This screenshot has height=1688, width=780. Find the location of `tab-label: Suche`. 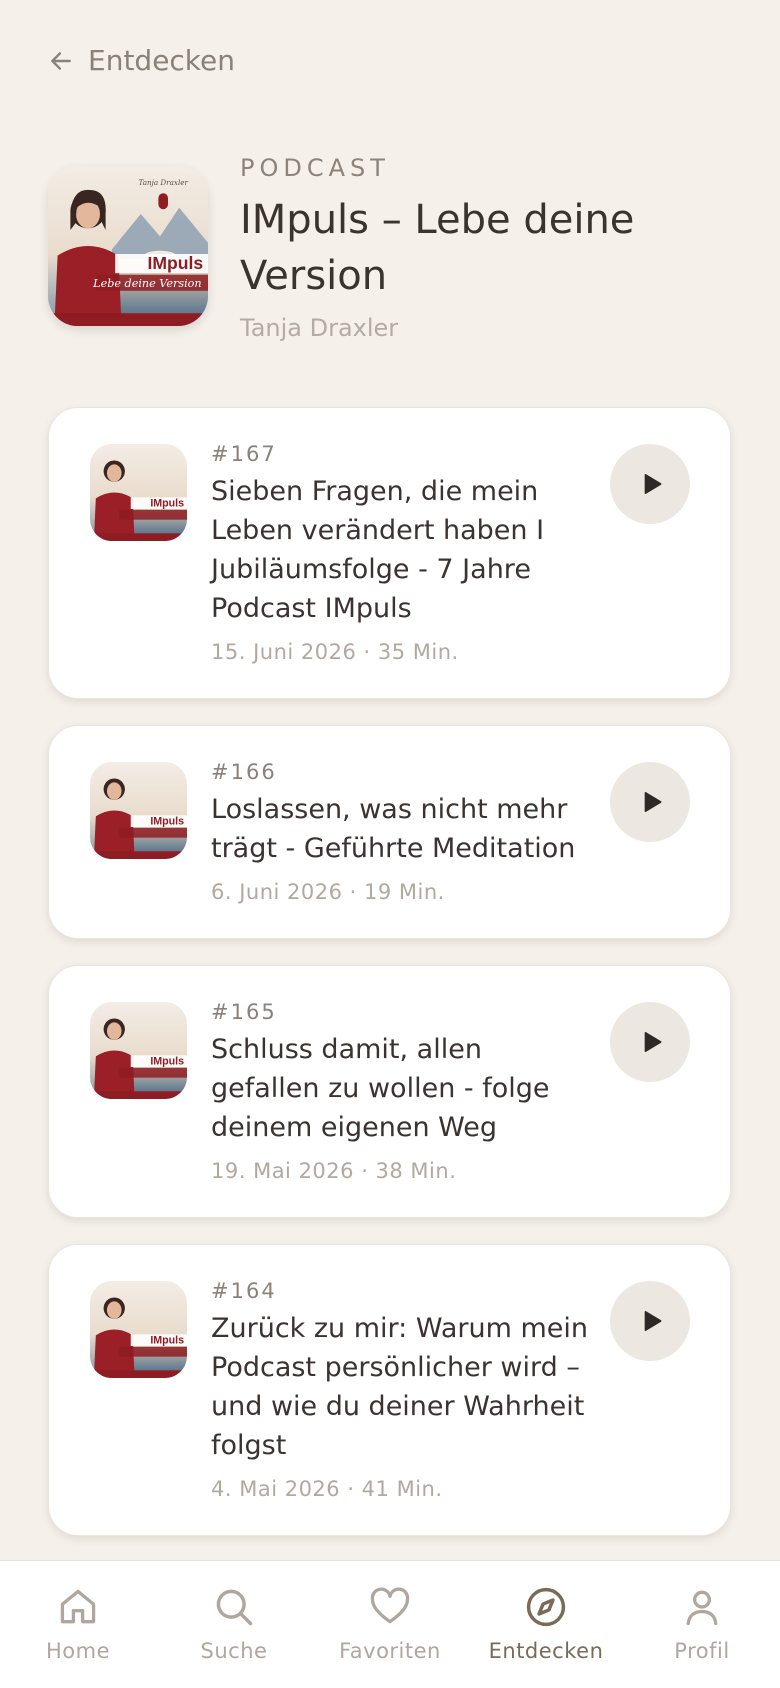

tab-label: Suche is located at coordinates (234, 1651).